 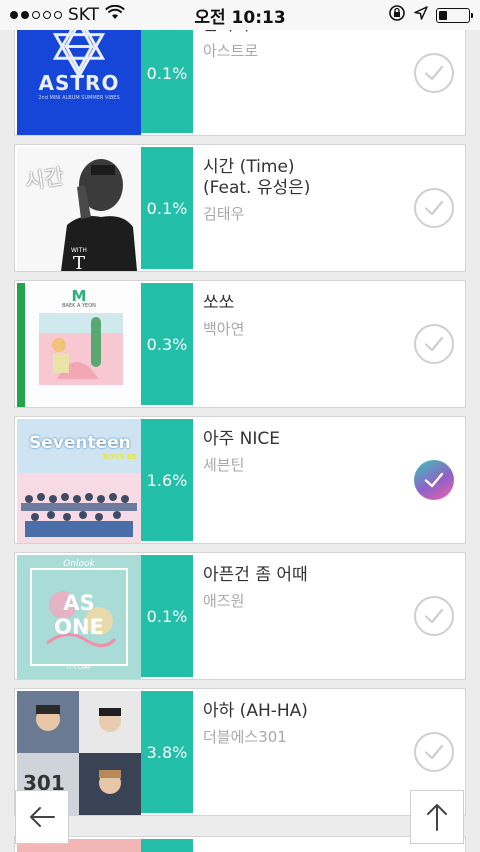 What do you see at coordinates (167, 480) in the screenshot?
I see `percent-bar: 1.6%` at bounding box center [167, 480].